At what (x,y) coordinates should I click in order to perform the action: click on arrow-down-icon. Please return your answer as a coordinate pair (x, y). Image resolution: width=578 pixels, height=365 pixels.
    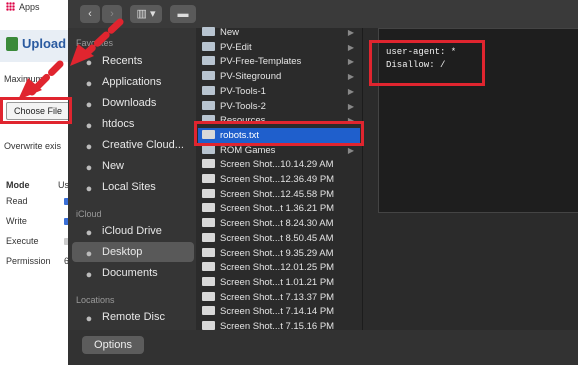
    Looking at the image, I should click on (104, 37).